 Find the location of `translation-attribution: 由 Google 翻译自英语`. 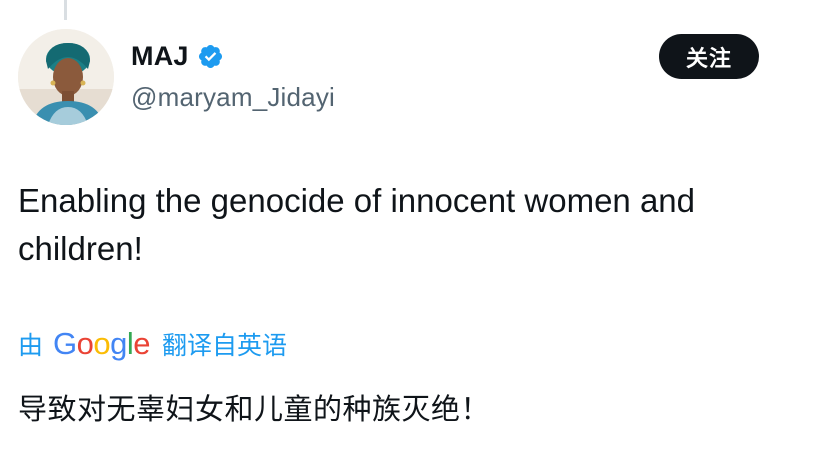

translation-attribution: 由 Google 翻译自英语 is located at coordinates (152, 344).